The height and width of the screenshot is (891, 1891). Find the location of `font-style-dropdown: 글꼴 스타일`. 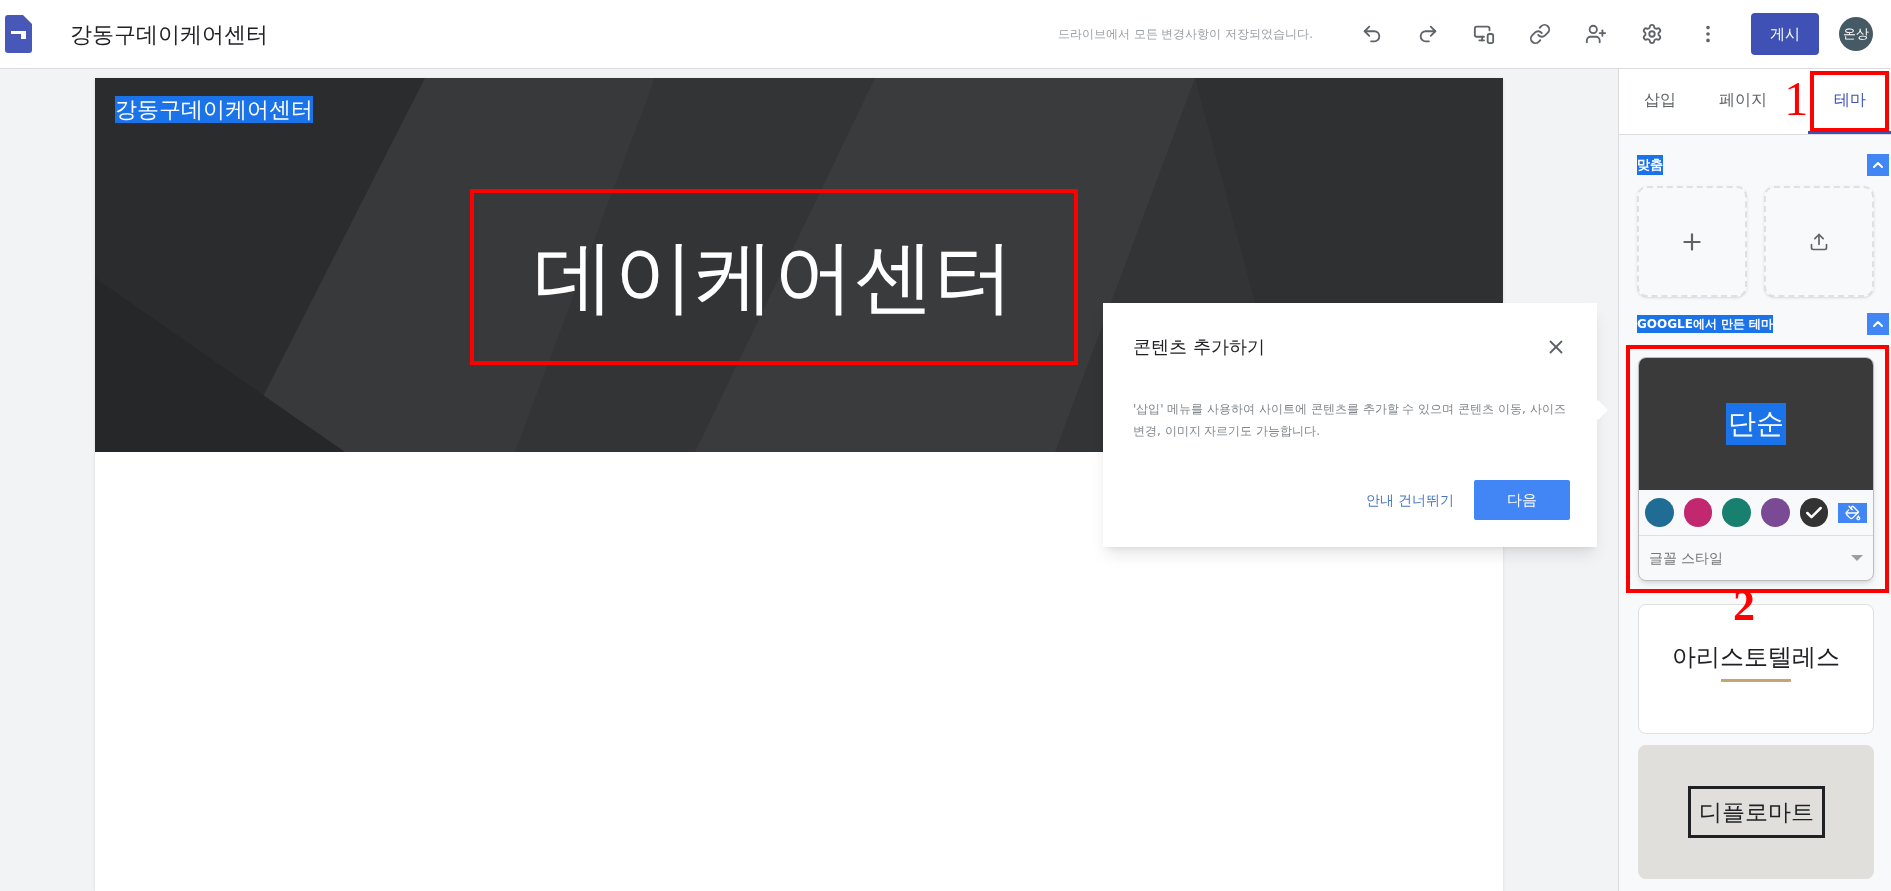

font-style-dropdown: 글꼴 스타일 is located at coordinates (1756, 558).